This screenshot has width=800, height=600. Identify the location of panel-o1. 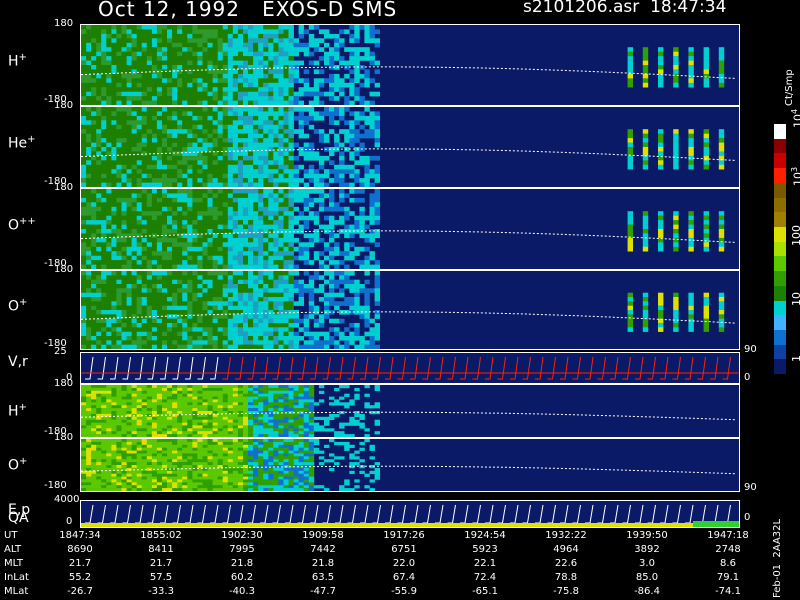
(410, 310).